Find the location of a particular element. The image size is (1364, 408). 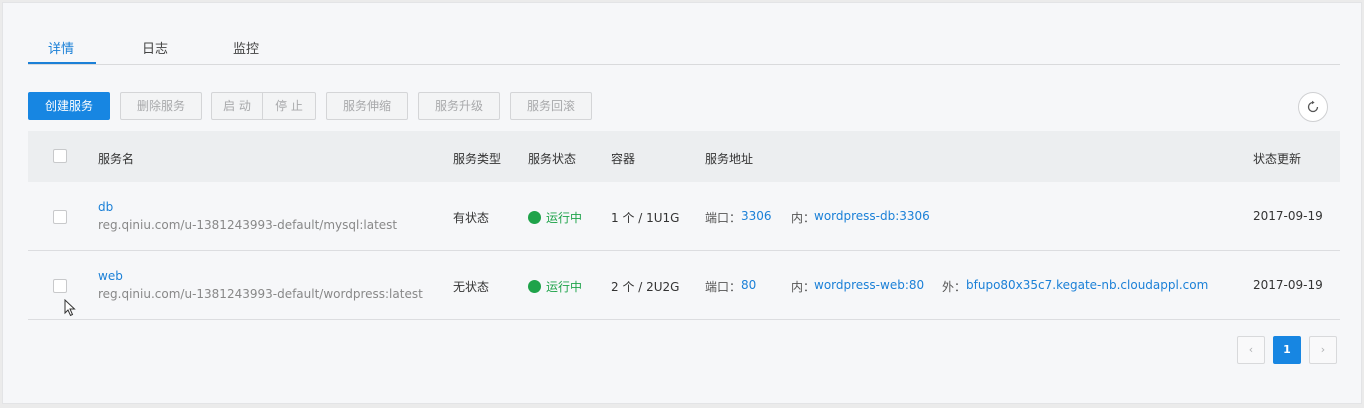

service-name-link: db is located at coordinates (105, 207).